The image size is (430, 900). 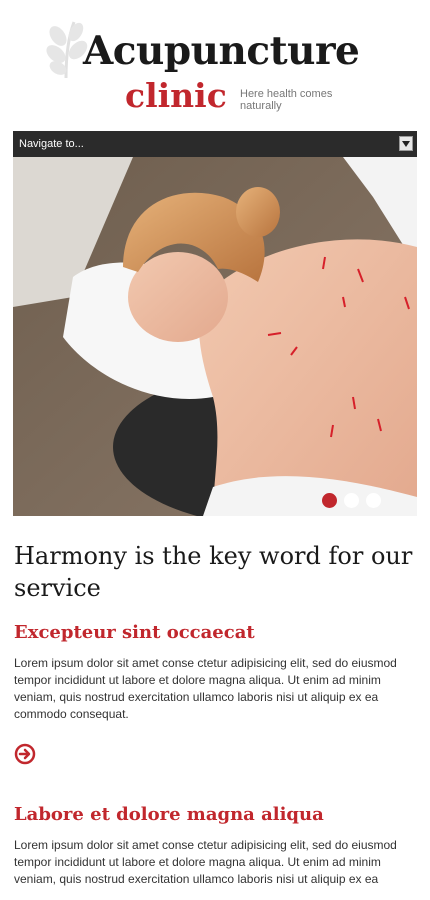 I want to click on logo-subtitle: clinic, so click(x=176, y=95).